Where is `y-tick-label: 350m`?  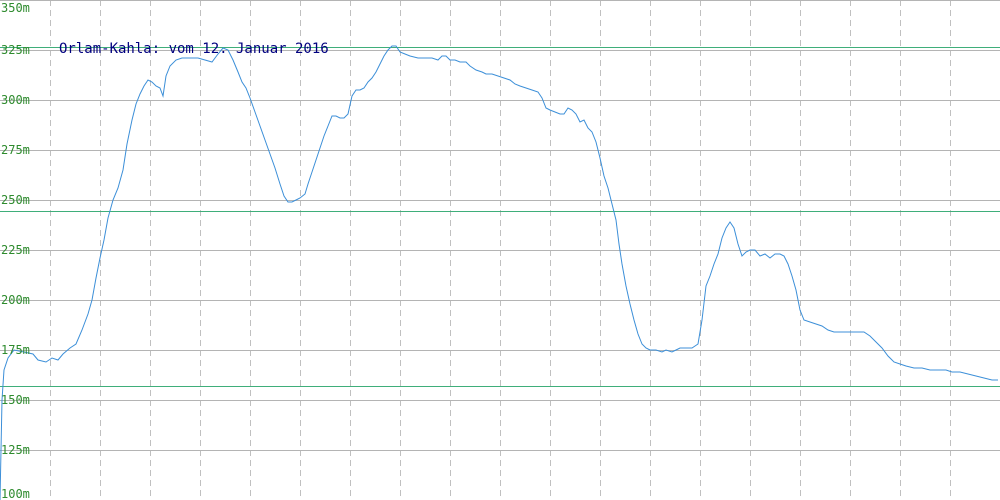 y-tick-label: 350m is located at coordinates (15, 8).